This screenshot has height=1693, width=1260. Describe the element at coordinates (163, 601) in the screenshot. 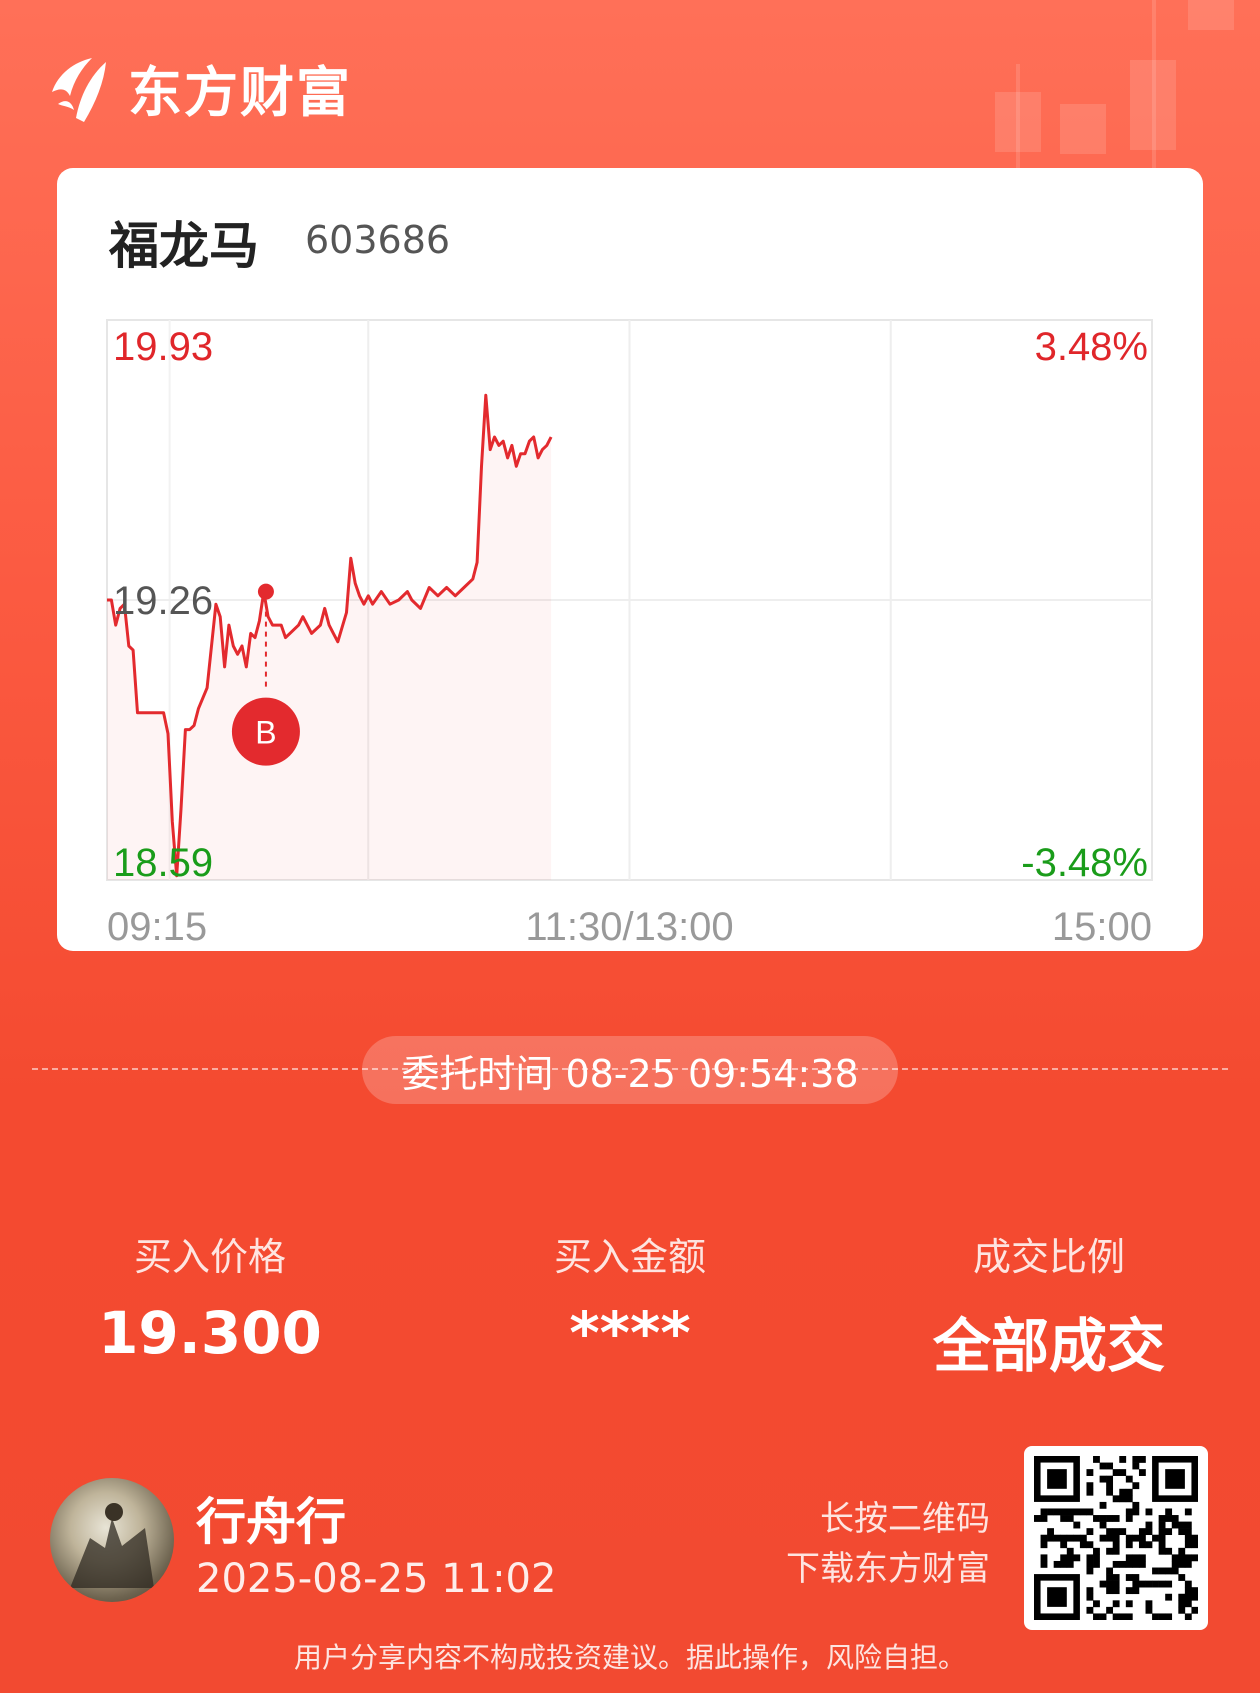

I see `price-label-mid: 19.26` at that location.